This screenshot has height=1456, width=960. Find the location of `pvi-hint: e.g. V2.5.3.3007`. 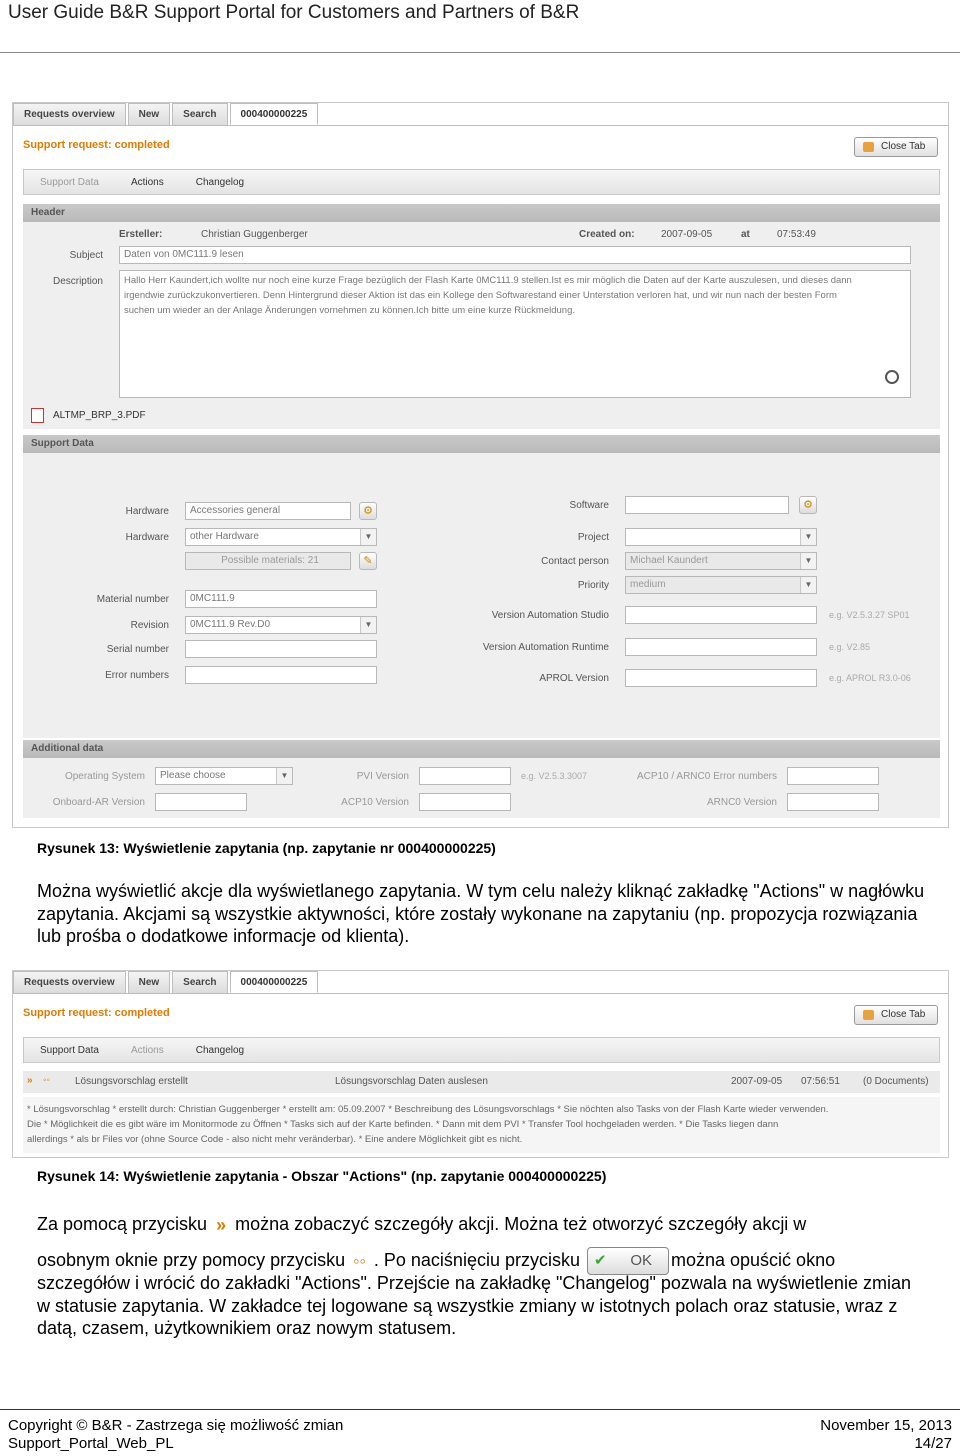

pvi-hint: e.g. V2.5.3.3007 is located at coordinates (554, 776).